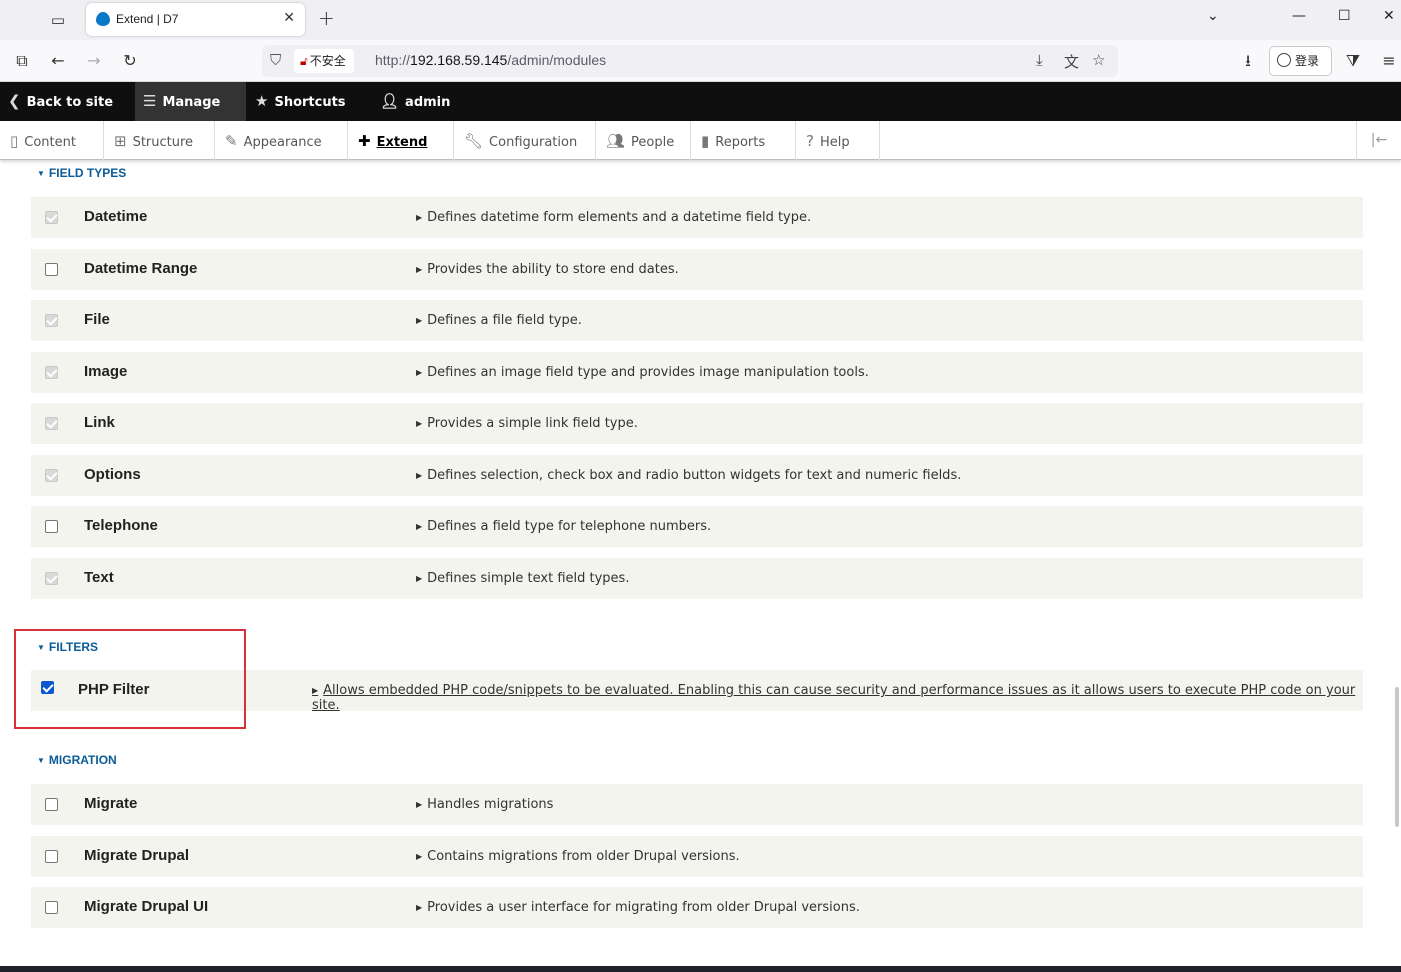 The height and width of the screenshot is (972, 1401). I want to click on section-field-types: ▼ FIELD TYPES, so click(81, 173).